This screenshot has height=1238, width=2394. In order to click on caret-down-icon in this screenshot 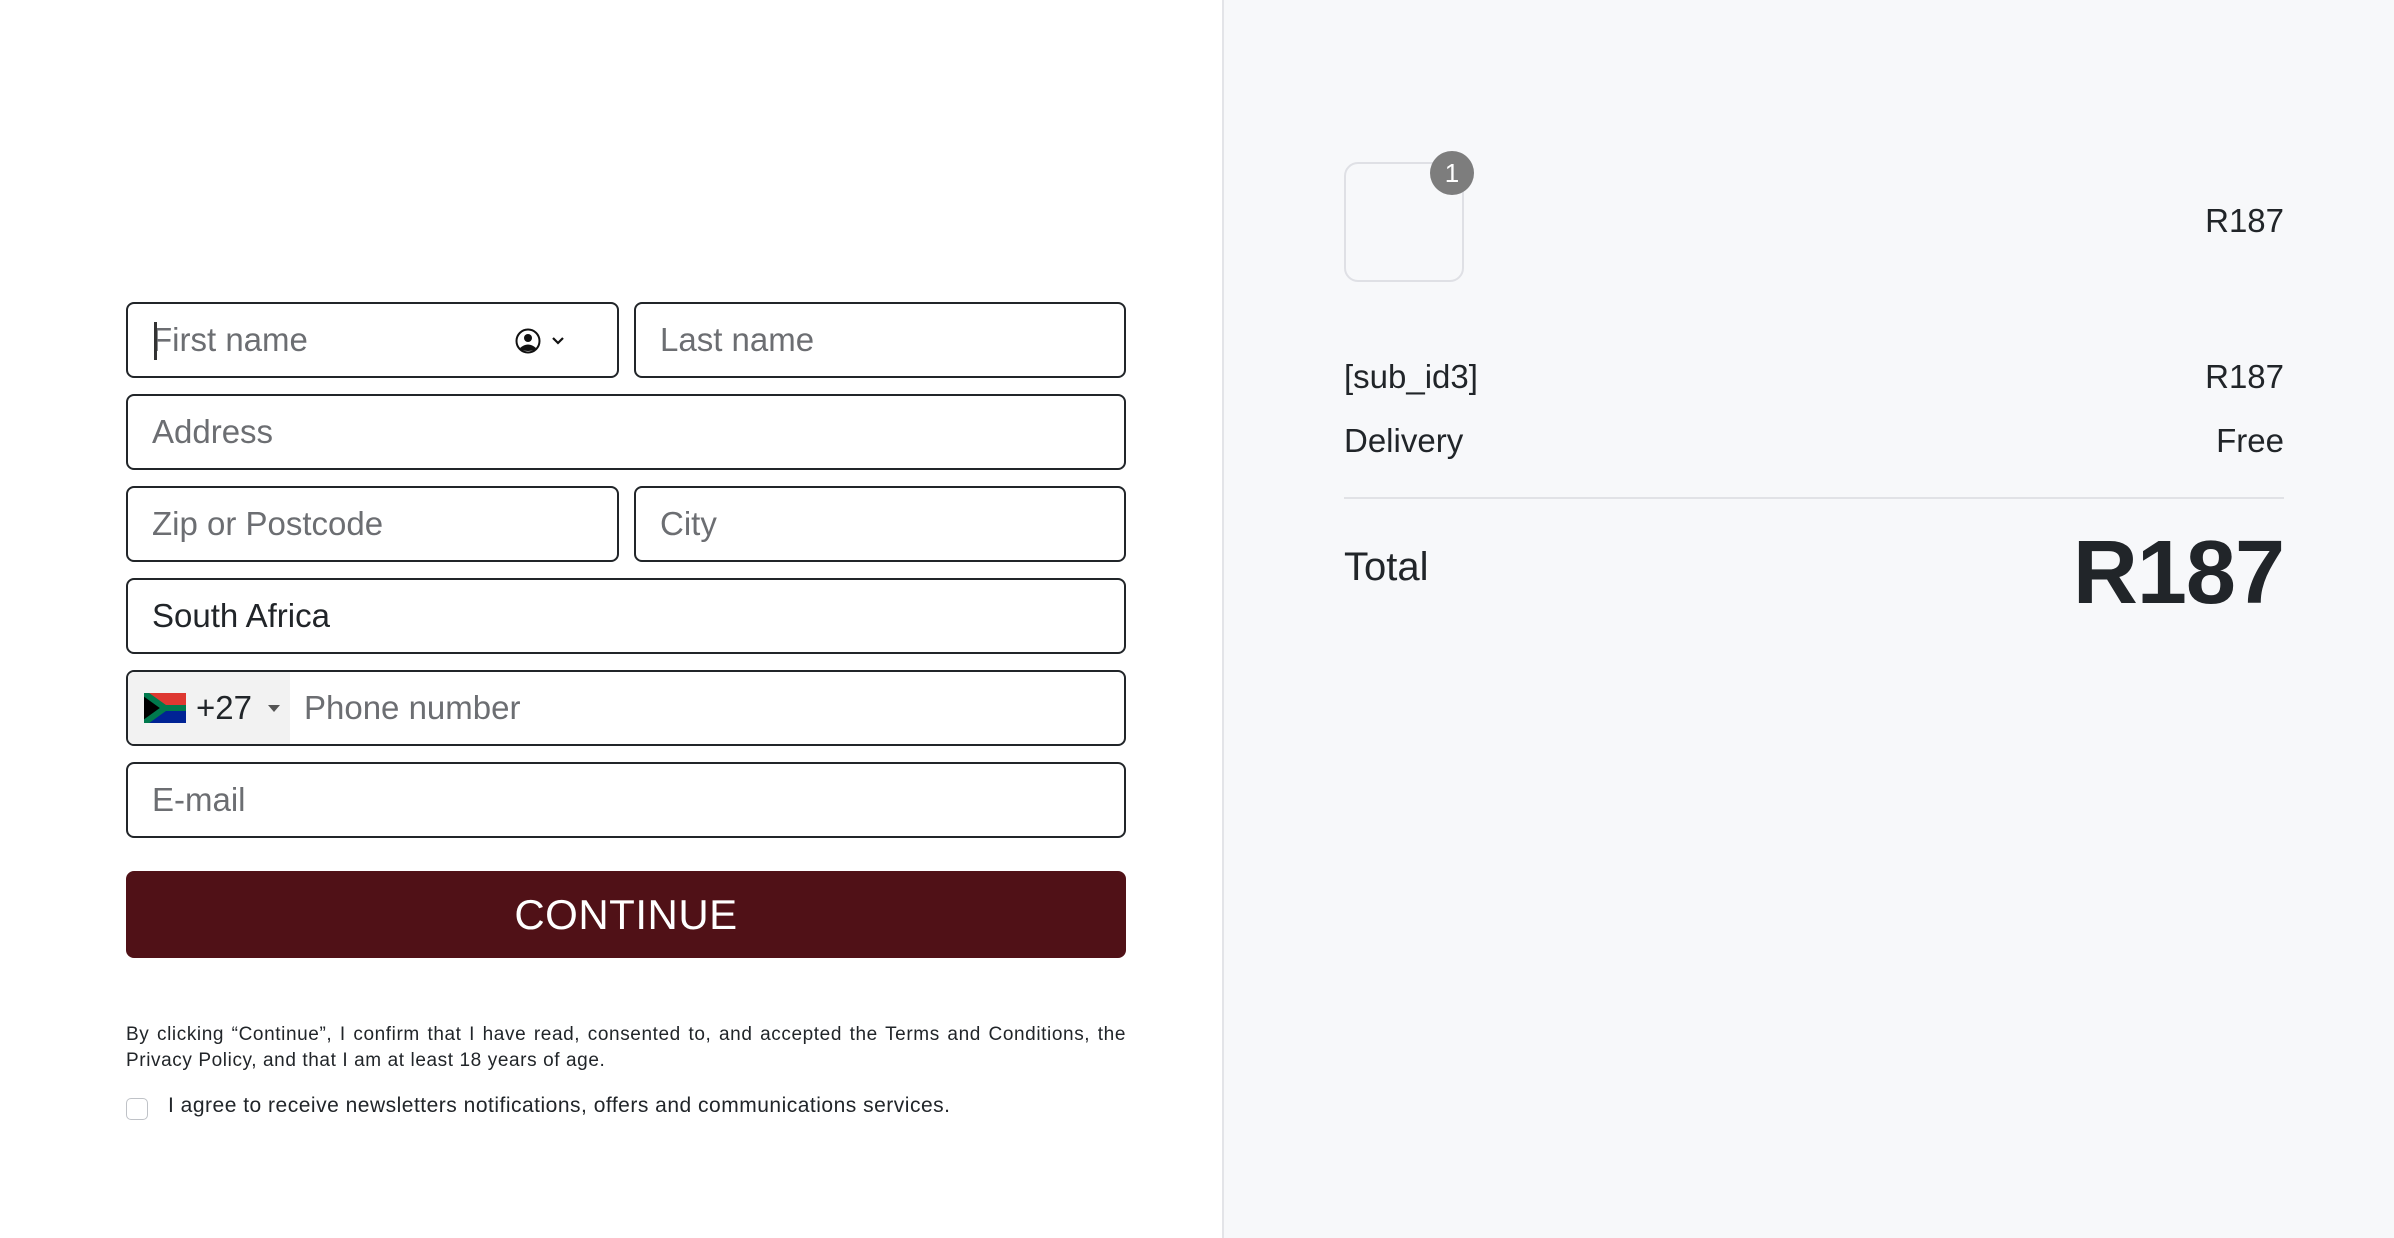, I will do `click(273, 708)`.